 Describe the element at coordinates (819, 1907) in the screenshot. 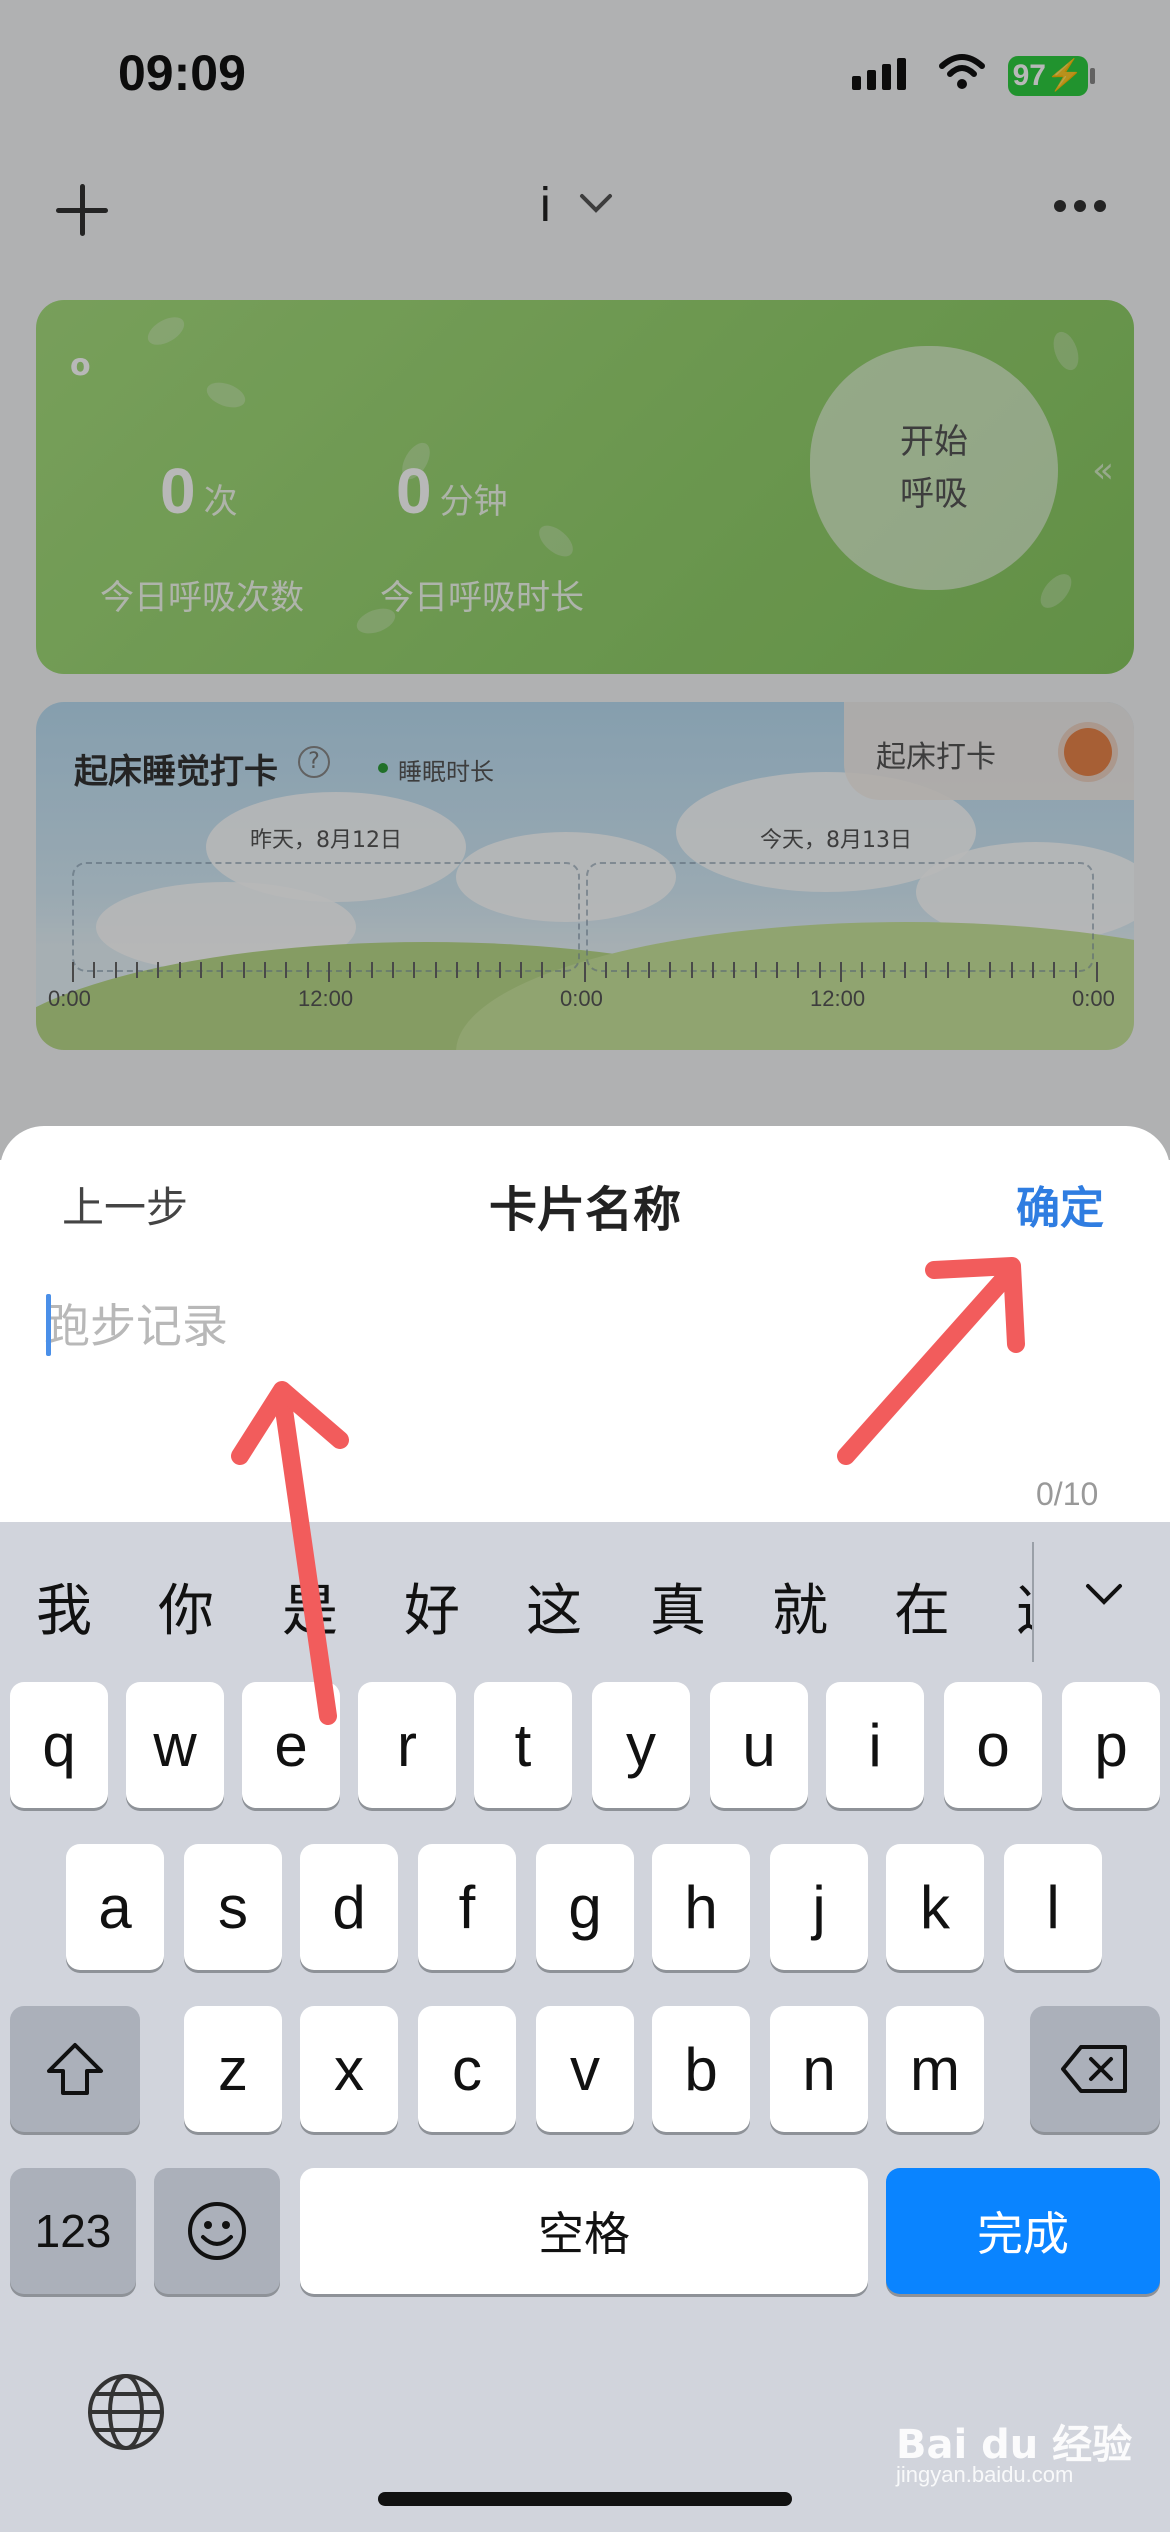

I see `key-j: j` at that location.